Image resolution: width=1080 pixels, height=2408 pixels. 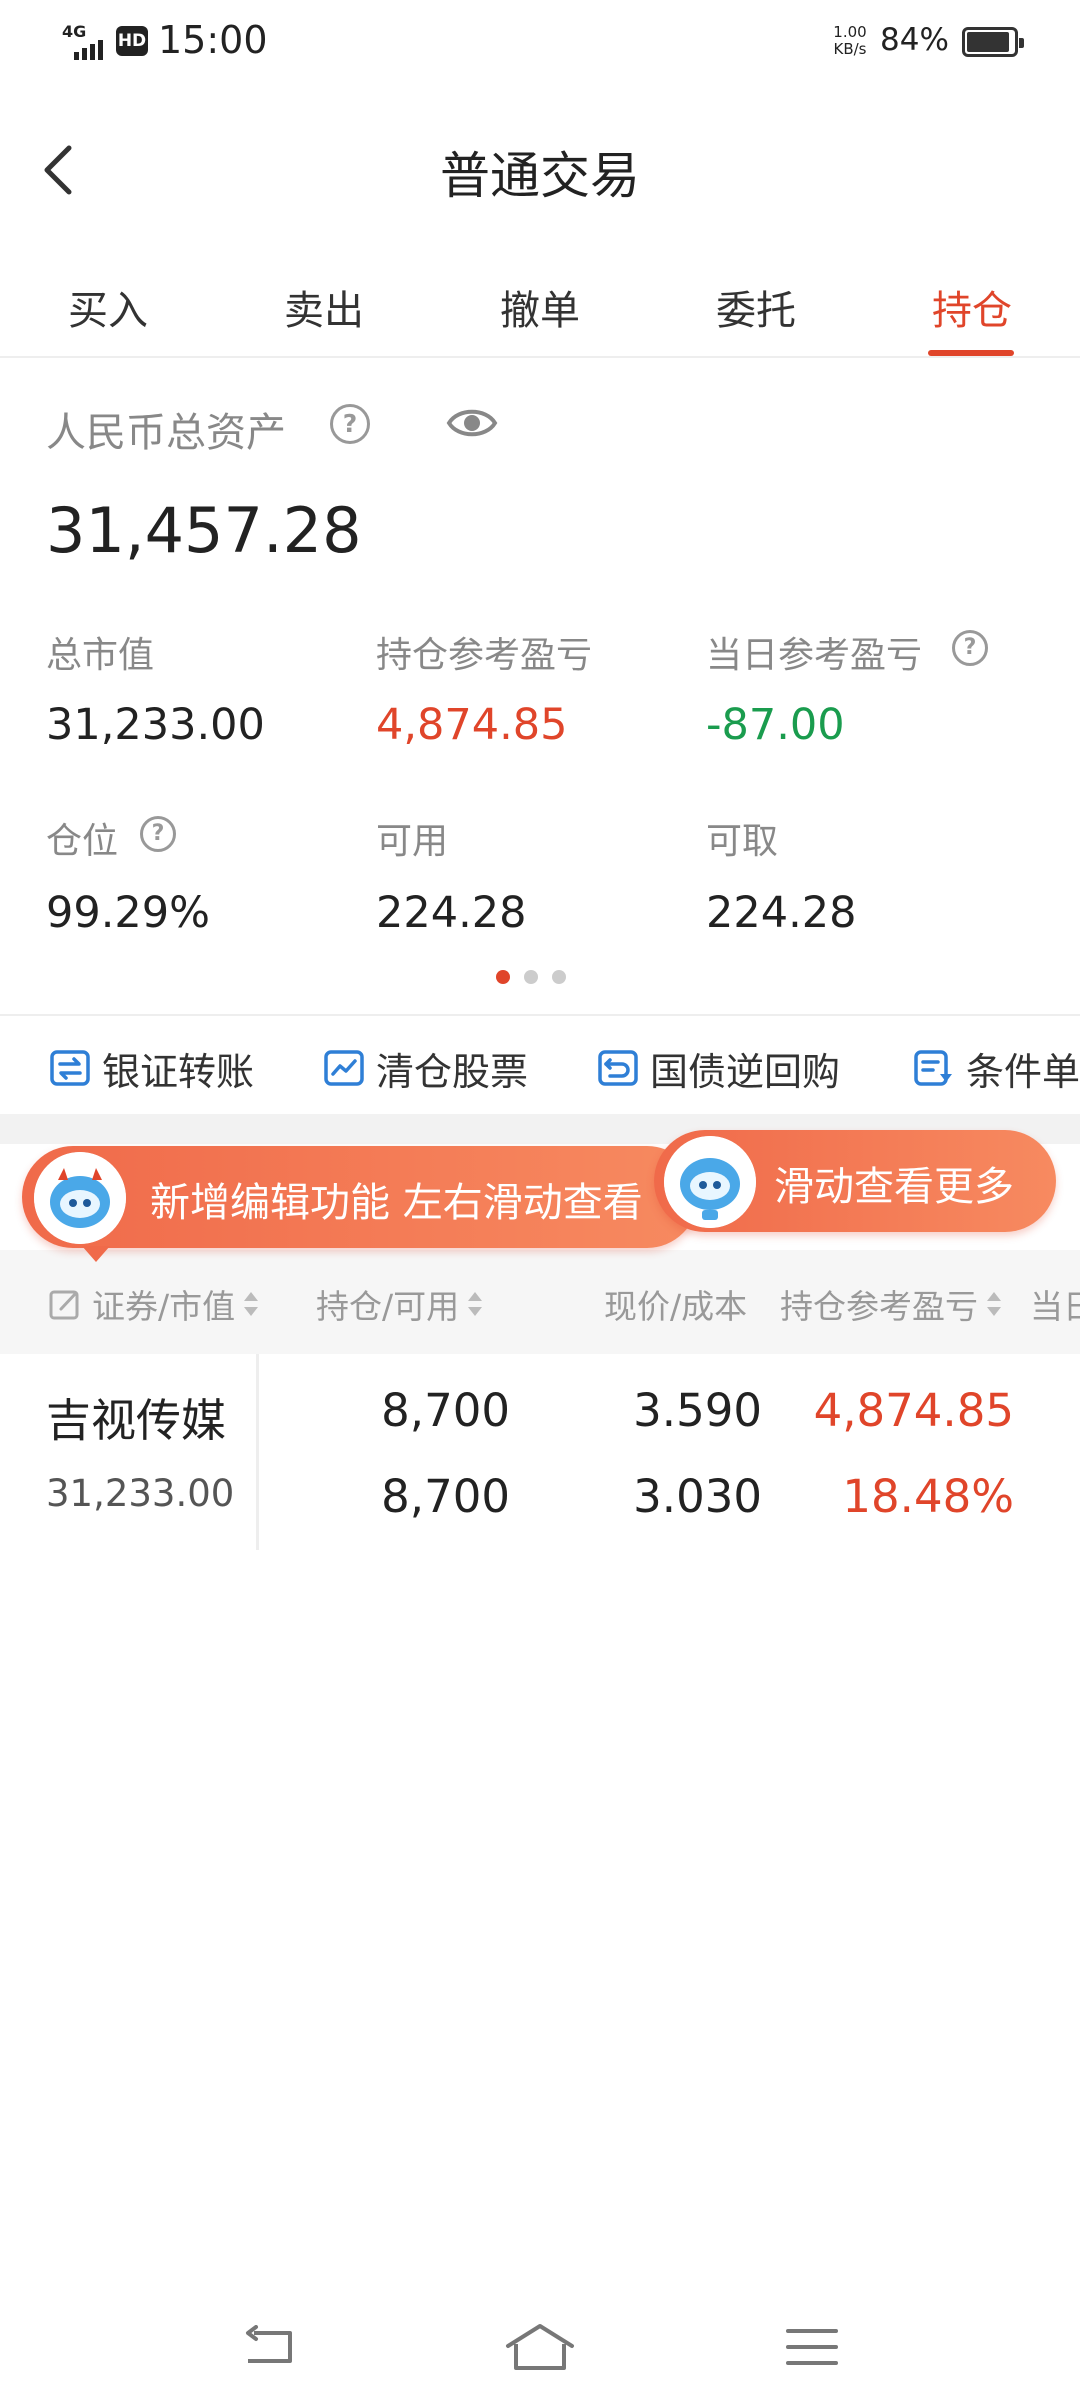 I want to click on active-tab-indicator, so click(x=971, y=353).